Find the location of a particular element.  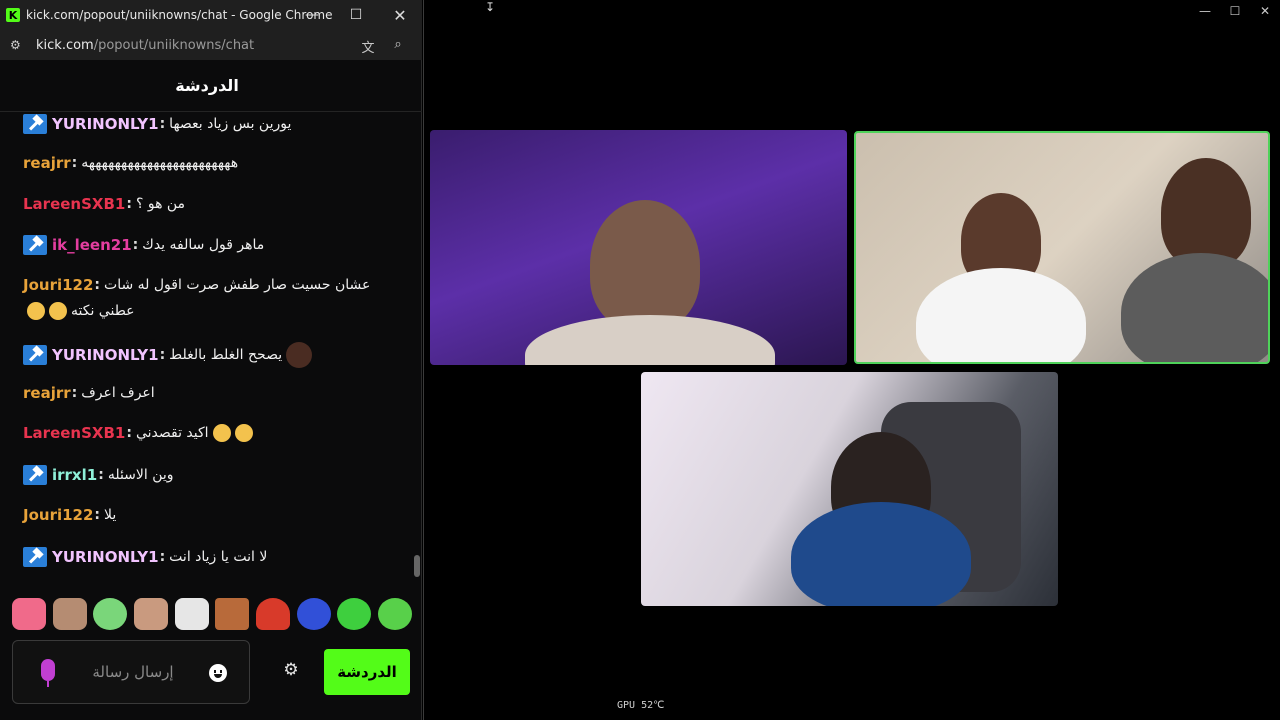

chat-message-continued: عطني نكته is located at coordinates (79, 311).